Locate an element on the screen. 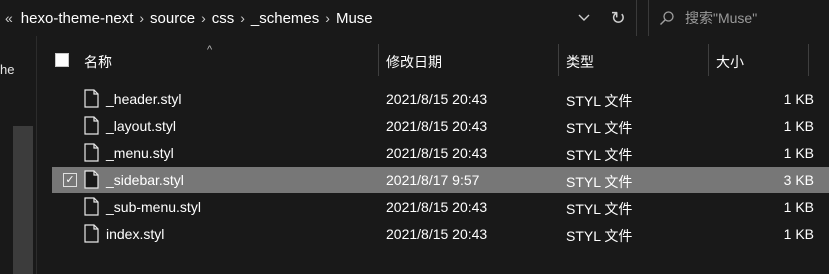  file-name: index.styl is located at coordinates (135, 234).